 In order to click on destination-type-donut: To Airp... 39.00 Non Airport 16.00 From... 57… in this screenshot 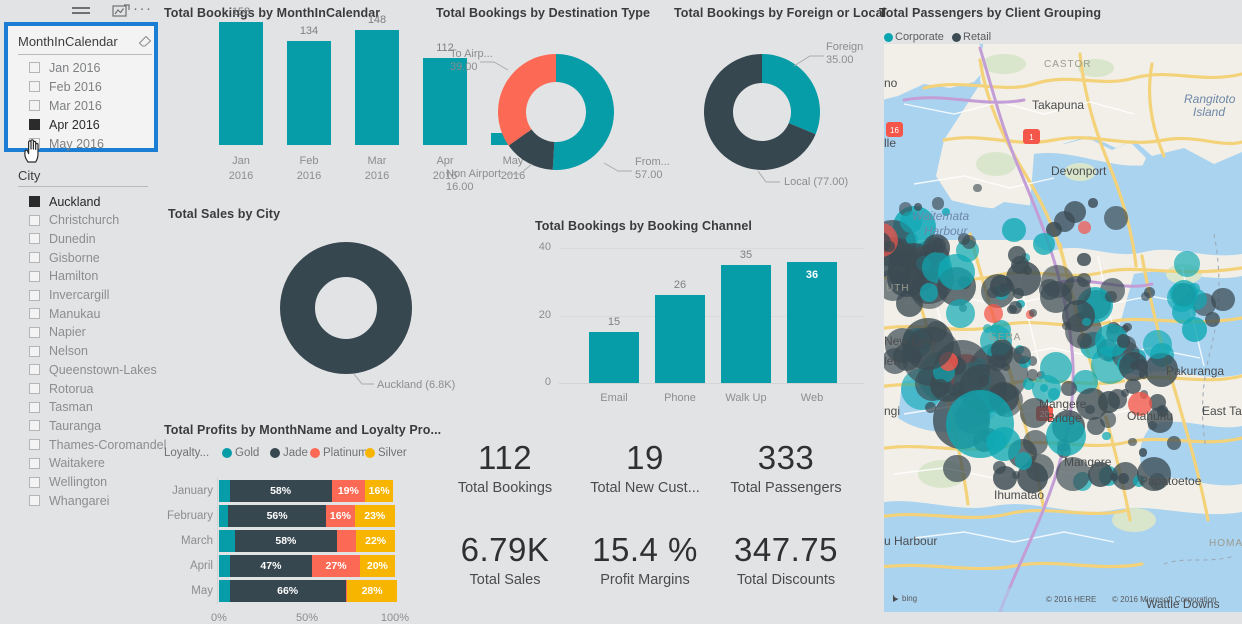, I will do `click(553, 111)`.